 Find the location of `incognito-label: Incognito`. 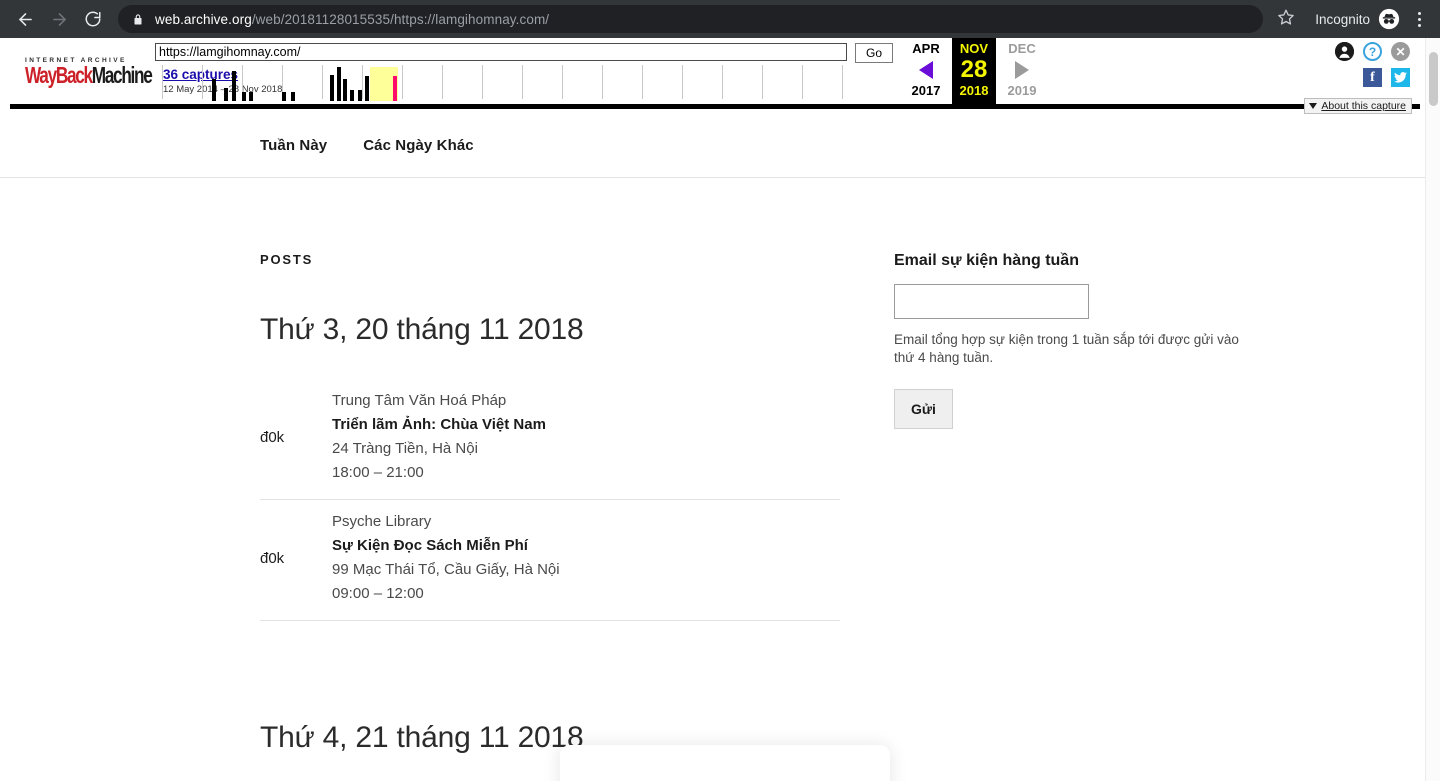

incognito-label: Incognito is located at coordinates (1342, 19).